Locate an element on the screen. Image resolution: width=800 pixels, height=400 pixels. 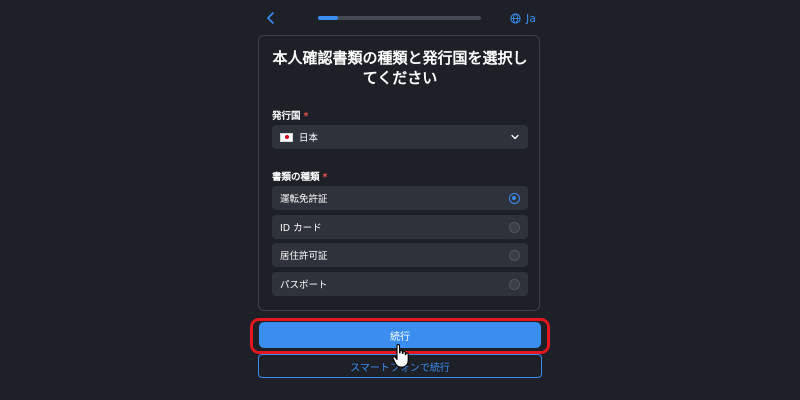
country-label: 発行国 * is located at coordinates (290, 115).